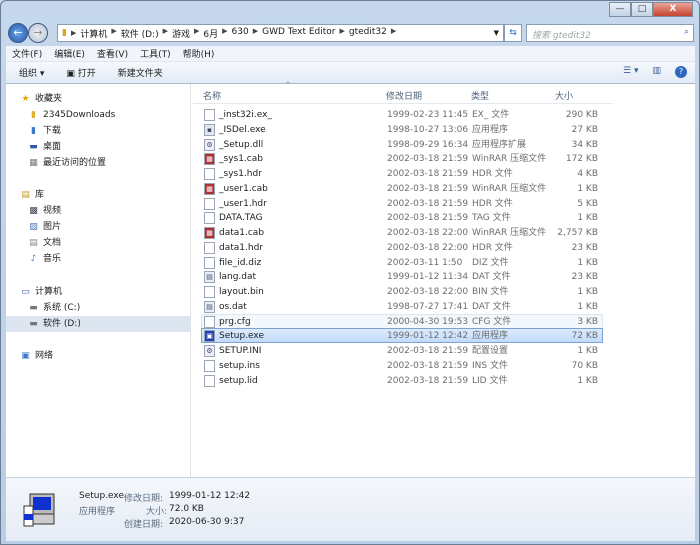  What do you see at coordinates (210, 496) in the screenshot?
I see `details-modified-value: 1999-01-12 12:42` at bounding box center [210, 496].